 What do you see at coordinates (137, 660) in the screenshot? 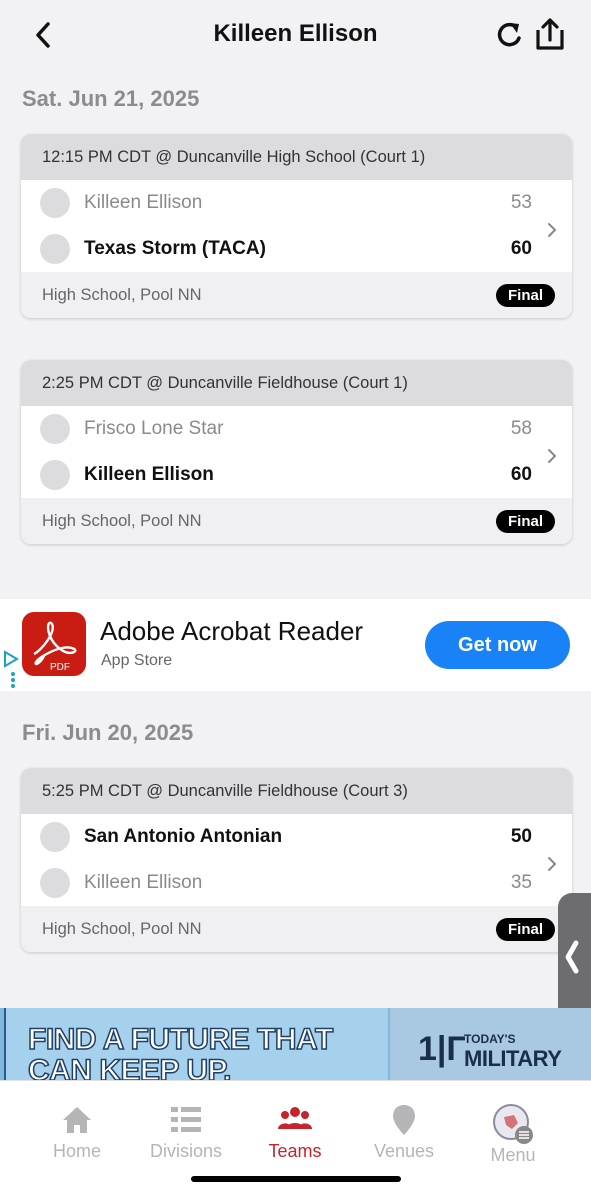
I see `ad-subtitle: App Store` at bounding box center [137, 660].